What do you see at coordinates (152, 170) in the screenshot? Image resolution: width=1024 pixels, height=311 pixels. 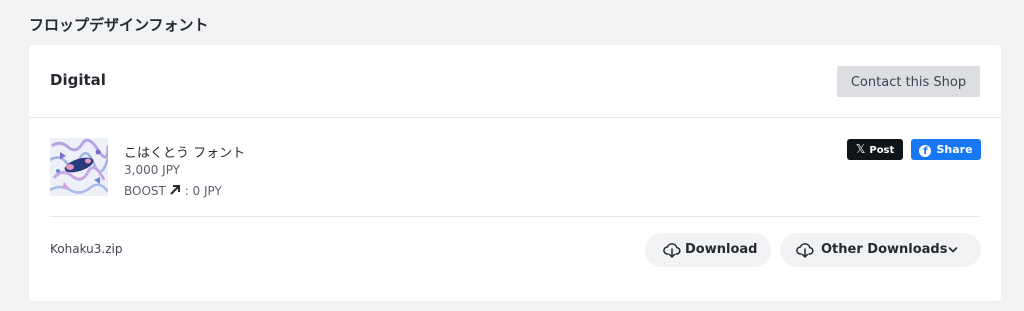 I see `product-price: 3,000 JPY` at bounding box center [152, 170].